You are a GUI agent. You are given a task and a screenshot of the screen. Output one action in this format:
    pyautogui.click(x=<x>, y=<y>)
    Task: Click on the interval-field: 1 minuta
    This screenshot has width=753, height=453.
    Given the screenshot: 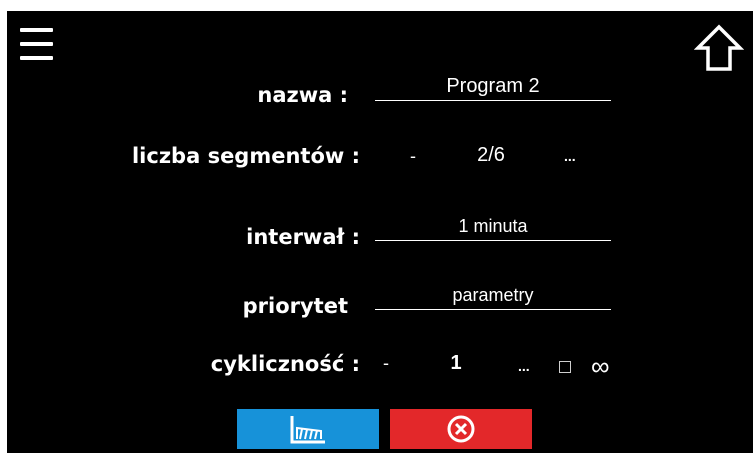 What is the action you would take?
    pyautogui.click(x=493, y=227)
    